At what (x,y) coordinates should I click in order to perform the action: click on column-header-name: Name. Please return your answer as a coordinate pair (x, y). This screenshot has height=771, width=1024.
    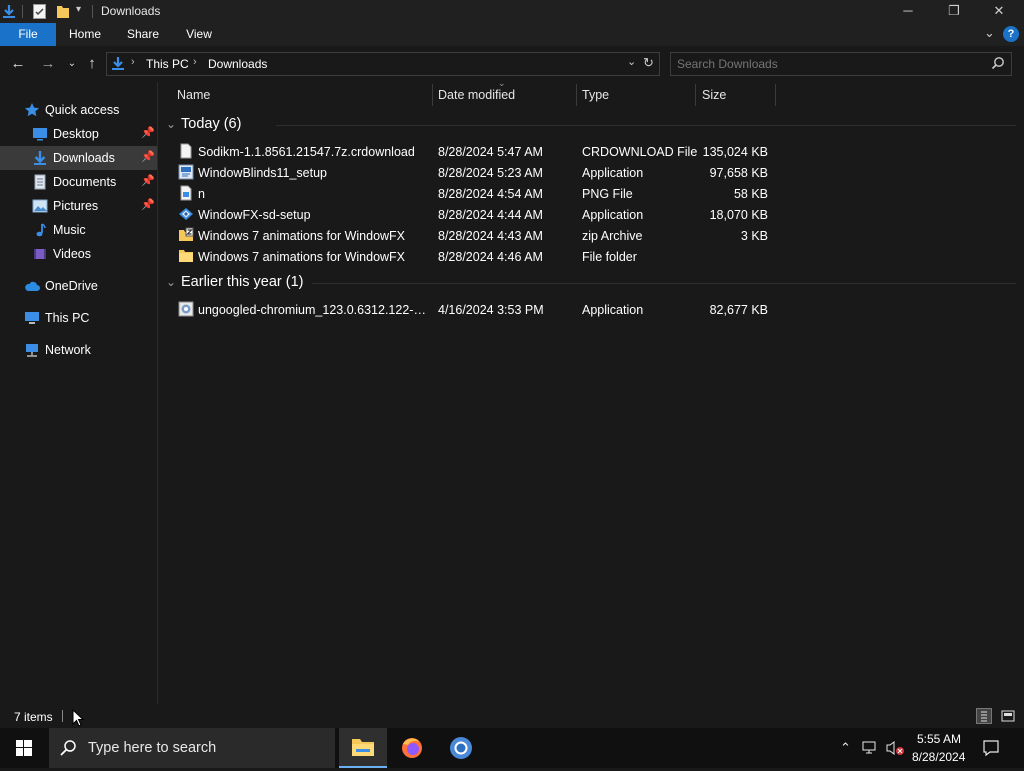
    Looking at the image, I should click on (302, 95).